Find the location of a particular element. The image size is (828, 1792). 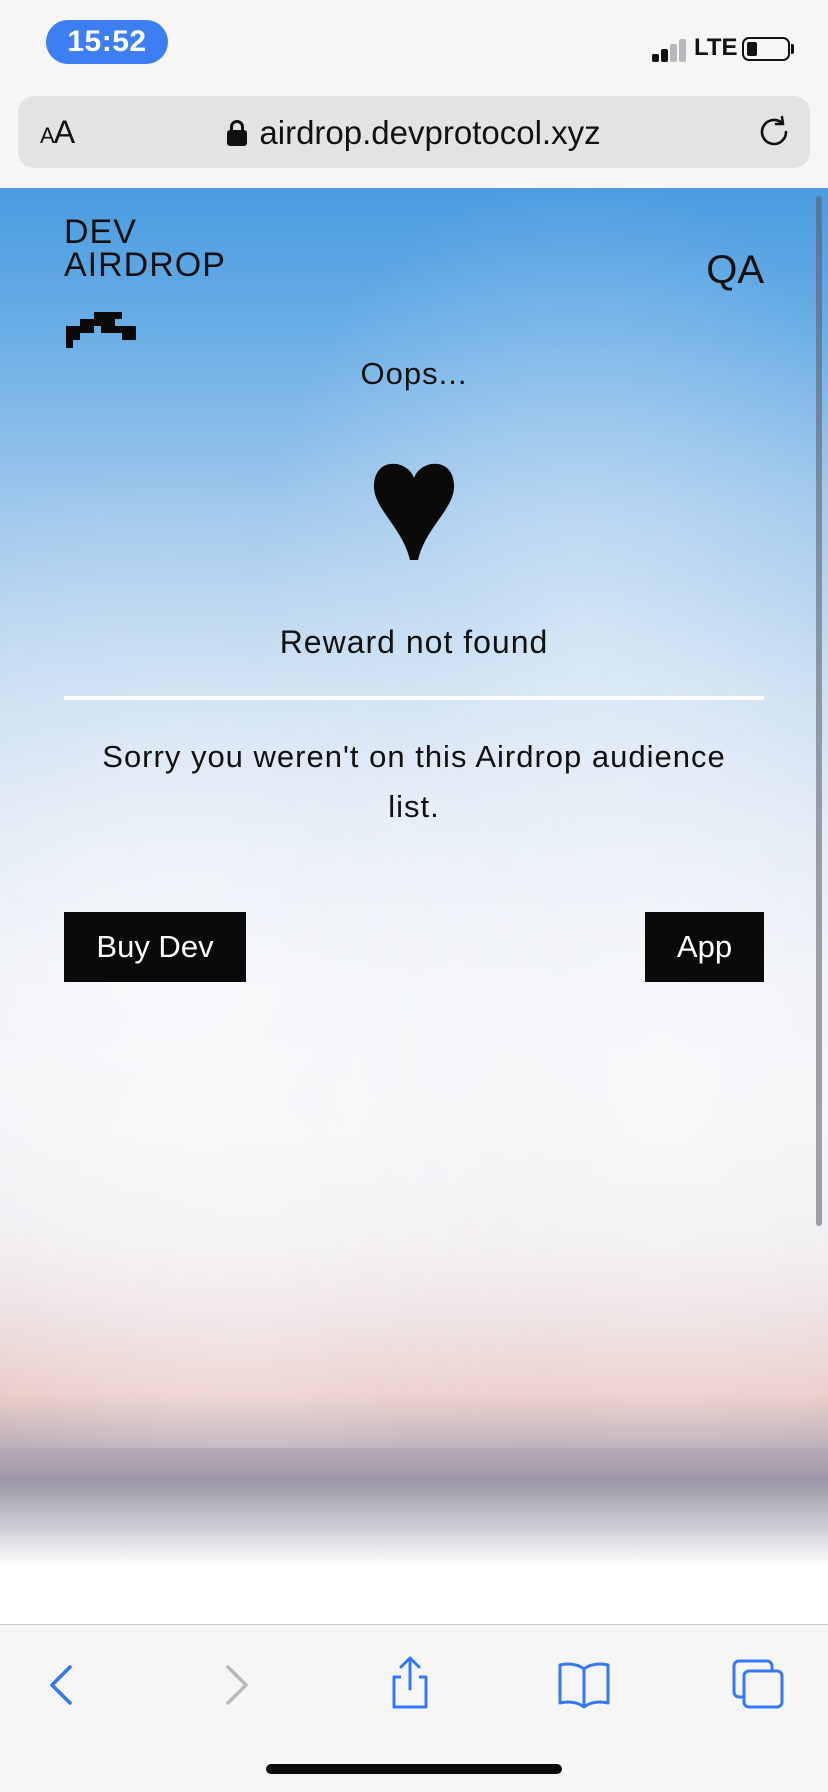

scroll-indicator is located at coordinates (819, 711).